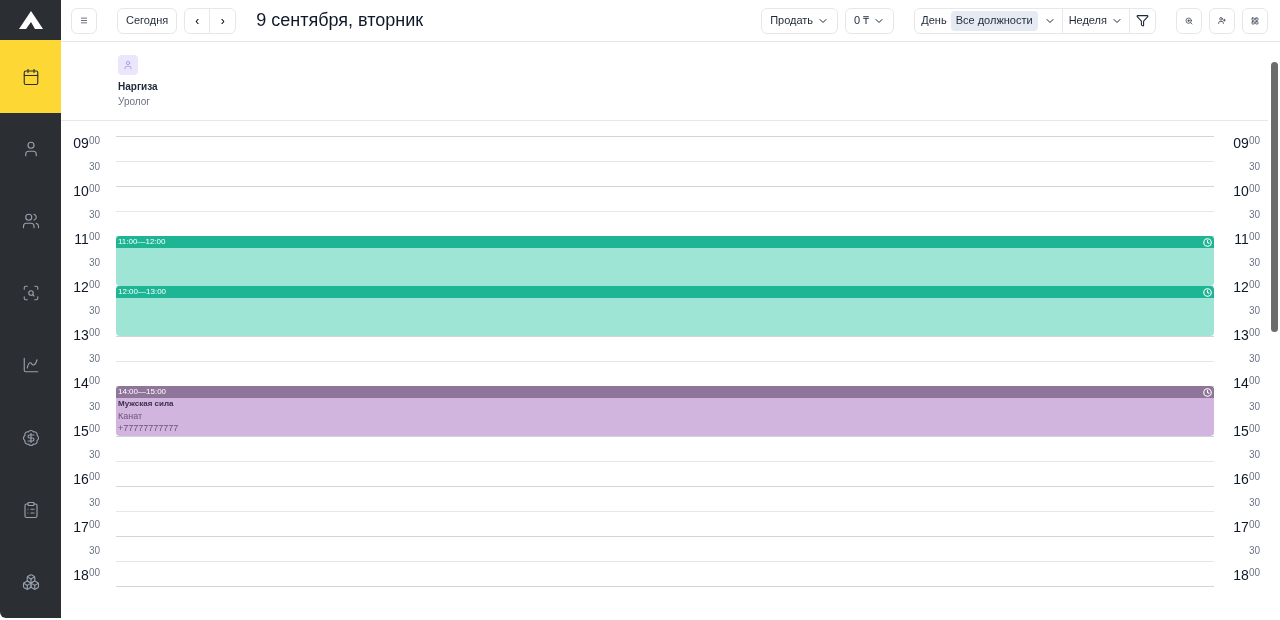 The height and width of the screenshot is (620, 1280). What do you see at coordinates (148, 428) in the screenshot?
I see `client-phone: +77777777777` at bounding box center [148, 428].